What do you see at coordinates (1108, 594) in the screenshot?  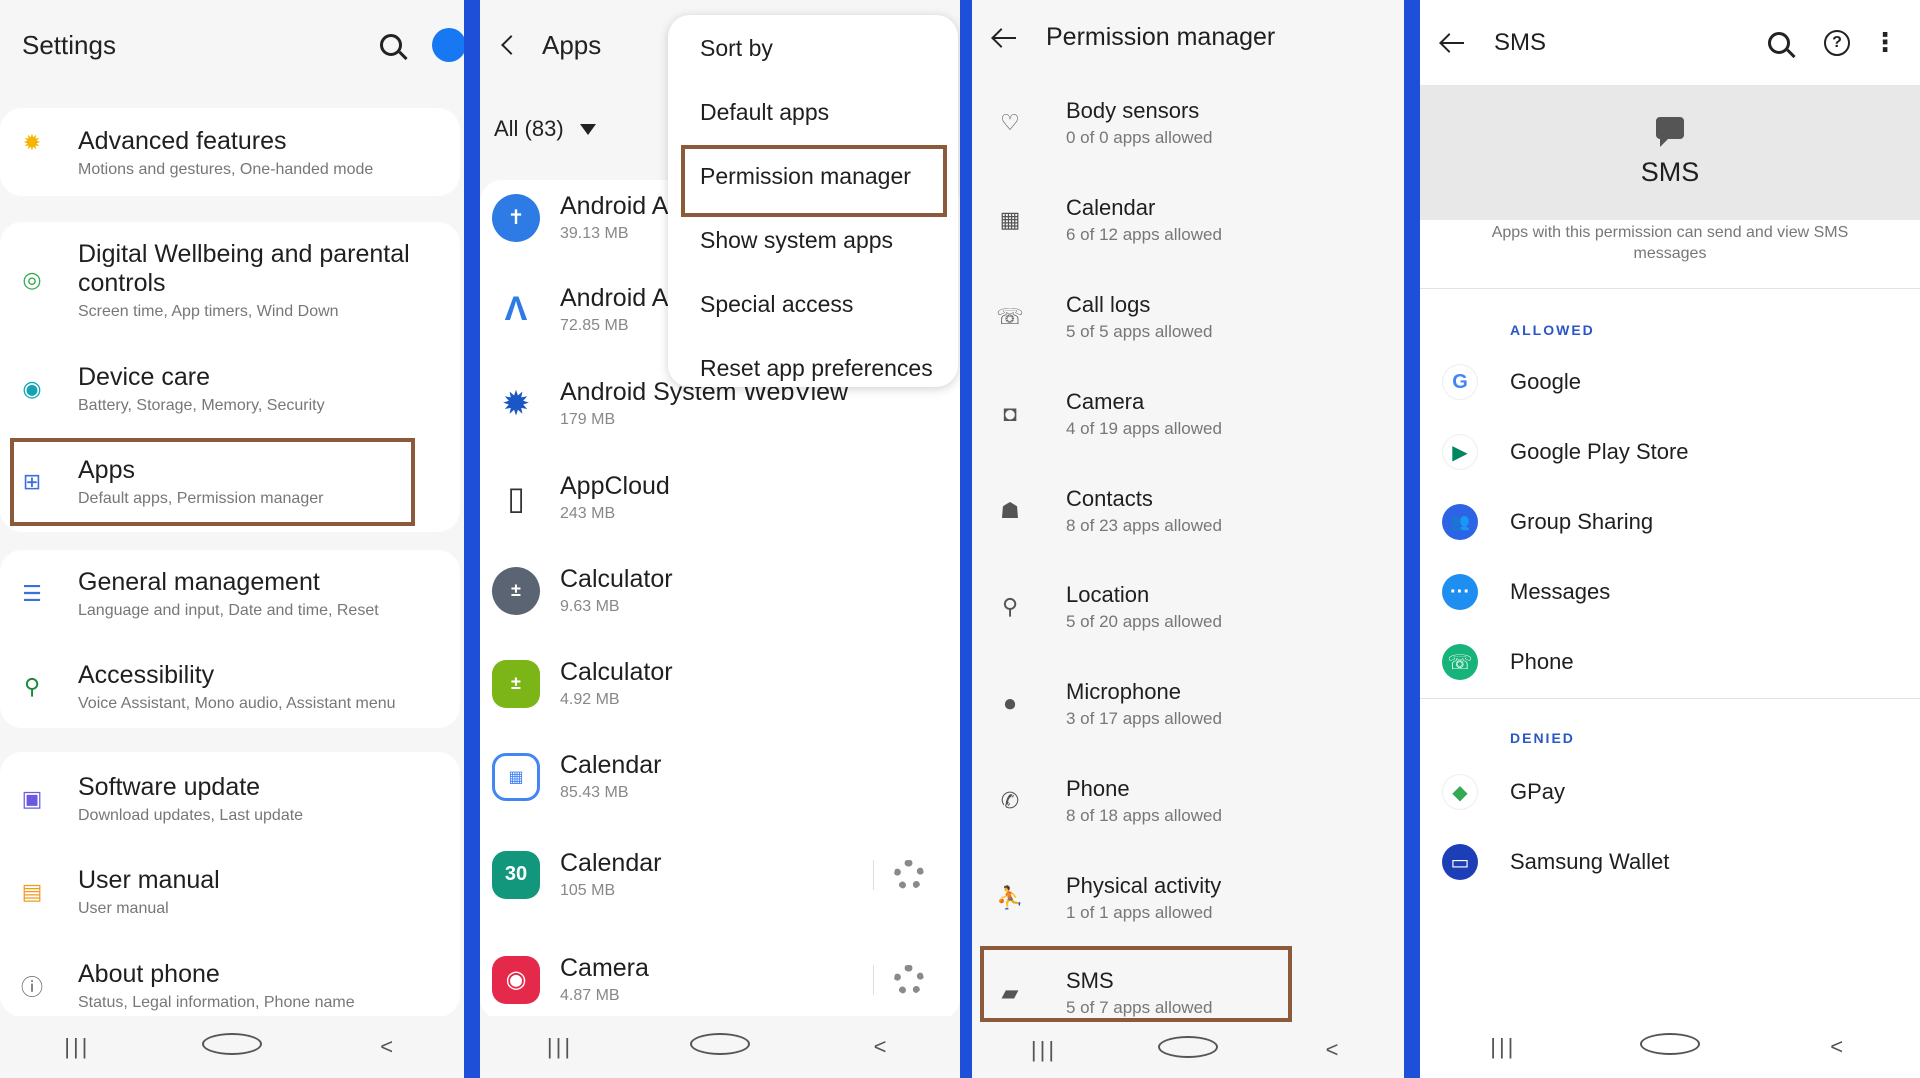 I see `permission-name: Location` at bounding box center [1108, 594].